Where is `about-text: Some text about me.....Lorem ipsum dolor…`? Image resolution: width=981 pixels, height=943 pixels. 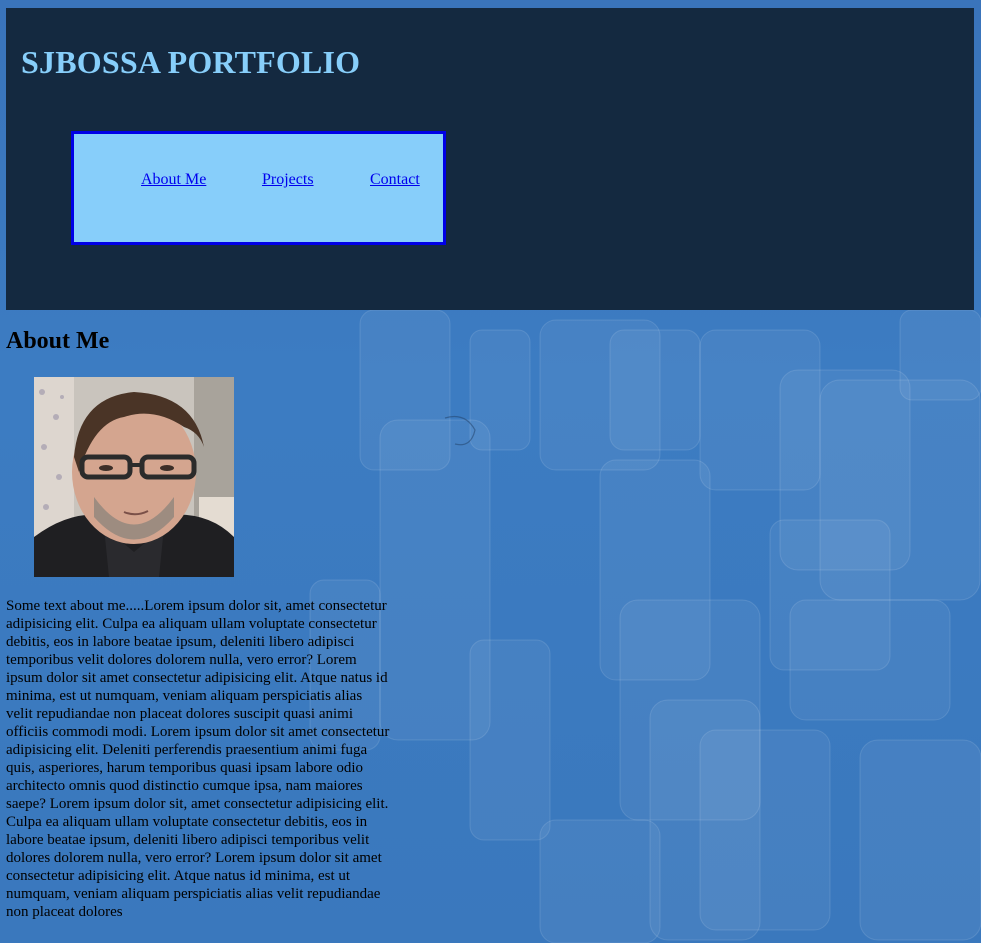
about-text: Some text about me.....Lorem ipsum dolor… is located at coordinates (198, 759).